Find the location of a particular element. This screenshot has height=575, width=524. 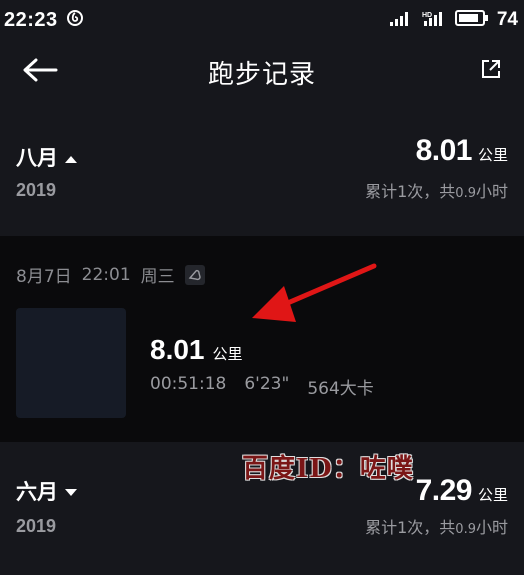

app-header: 跑步记录 is located at coordinates (262, 72).